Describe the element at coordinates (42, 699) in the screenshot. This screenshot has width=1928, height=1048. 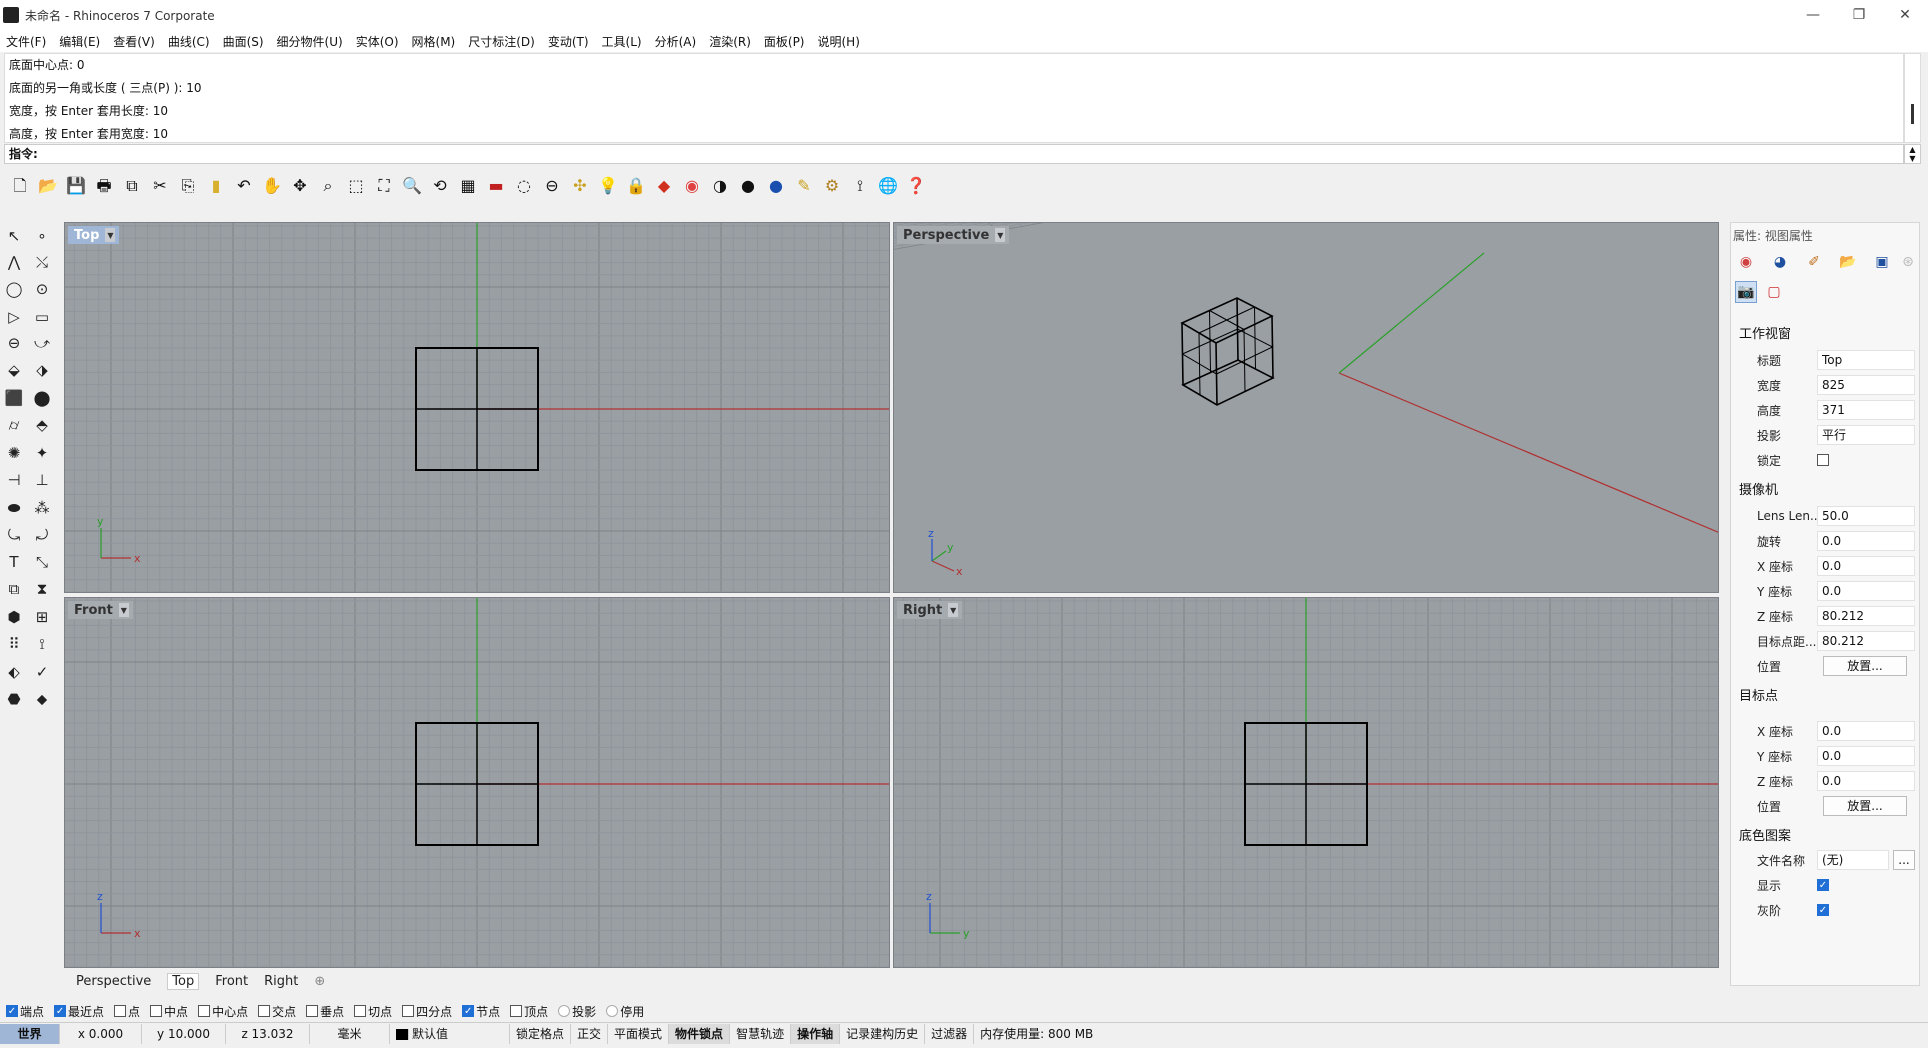
I see `material-icon: ⬥` at that location.